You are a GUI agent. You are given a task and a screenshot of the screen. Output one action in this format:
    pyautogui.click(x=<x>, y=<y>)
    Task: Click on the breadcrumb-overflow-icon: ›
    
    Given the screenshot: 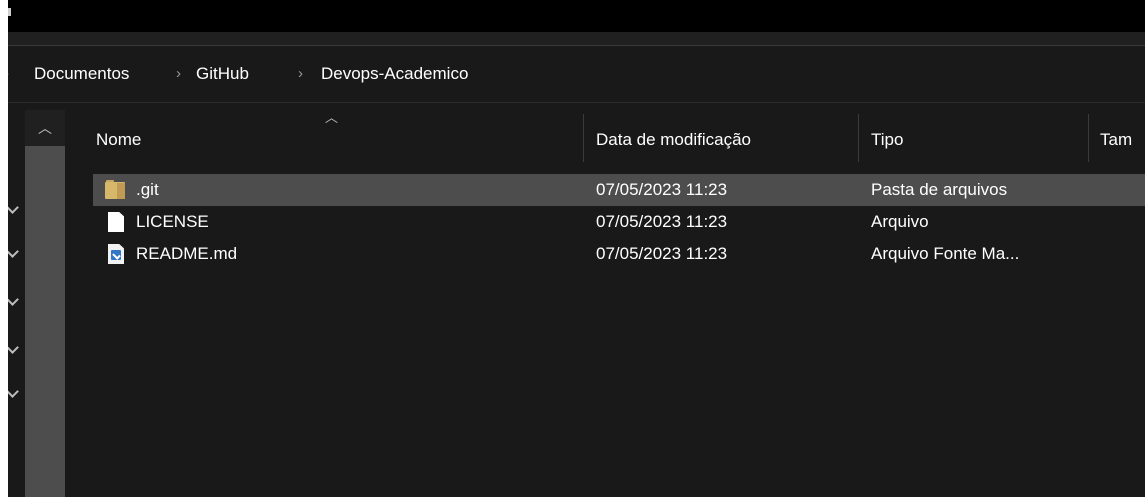 What is the action you would take?
    pyautogui.click(x=8, y=74)
    